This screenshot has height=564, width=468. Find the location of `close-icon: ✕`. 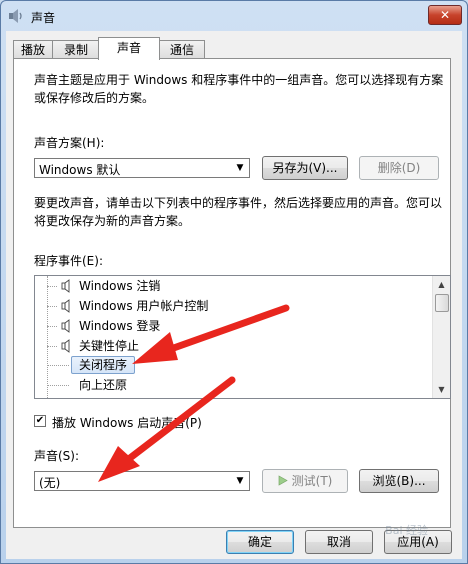

close-icon: ✕ is located at coordinates (445, 15).